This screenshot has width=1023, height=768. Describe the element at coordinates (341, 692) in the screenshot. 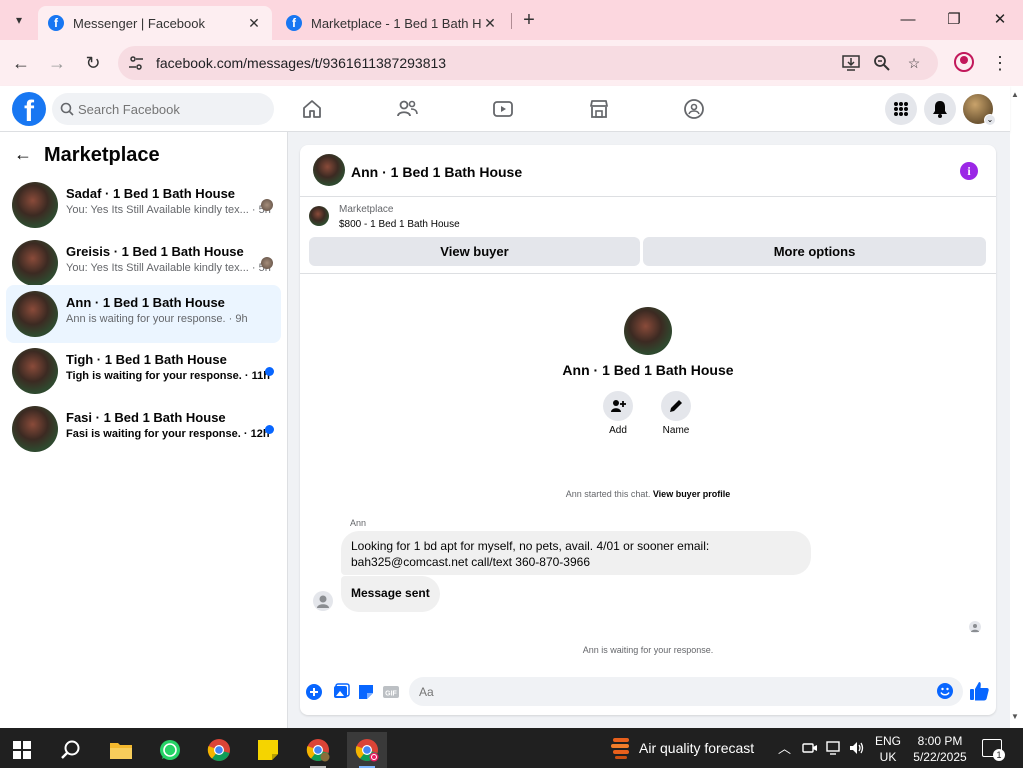

I see `photo-icon` at that location.